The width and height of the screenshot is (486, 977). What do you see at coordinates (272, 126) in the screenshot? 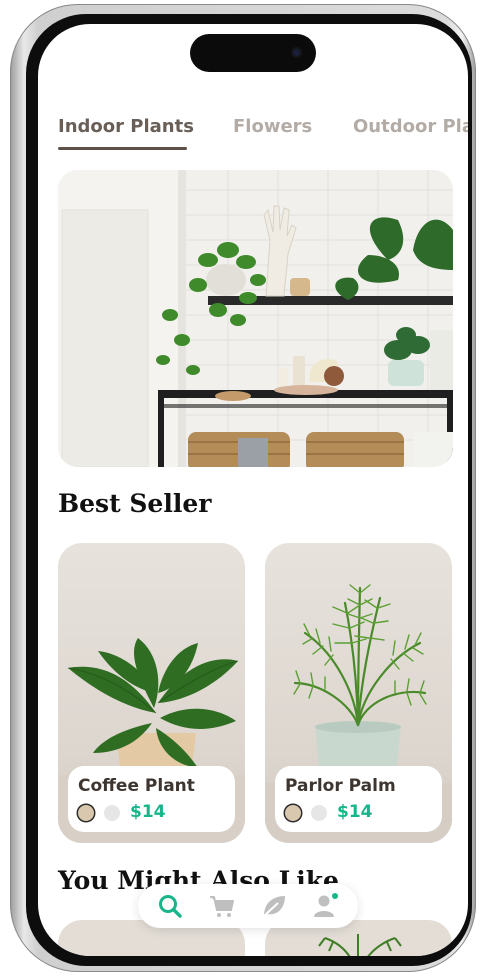
I see `tab-flowers: Flowers` at bounding box center [272, 126].